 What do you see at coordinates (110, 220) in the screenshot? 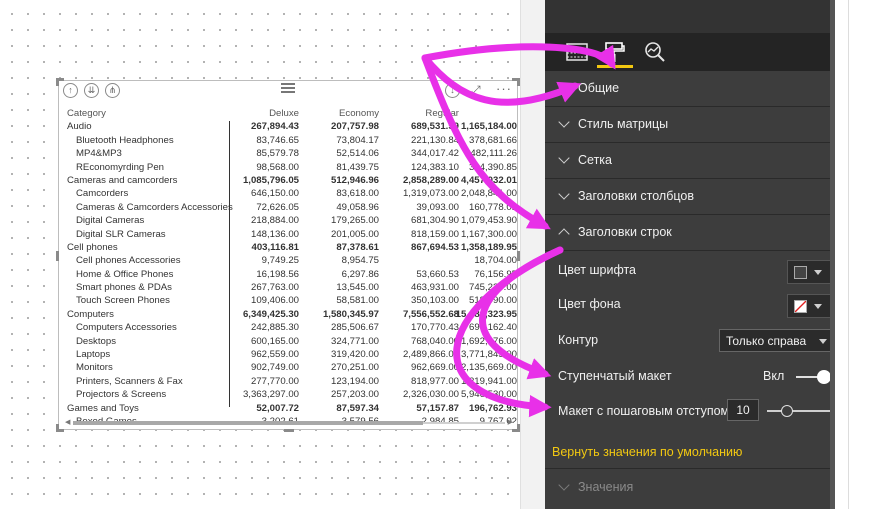
I see `row-header: Digital Cameras` at bounding box center [110, 220].